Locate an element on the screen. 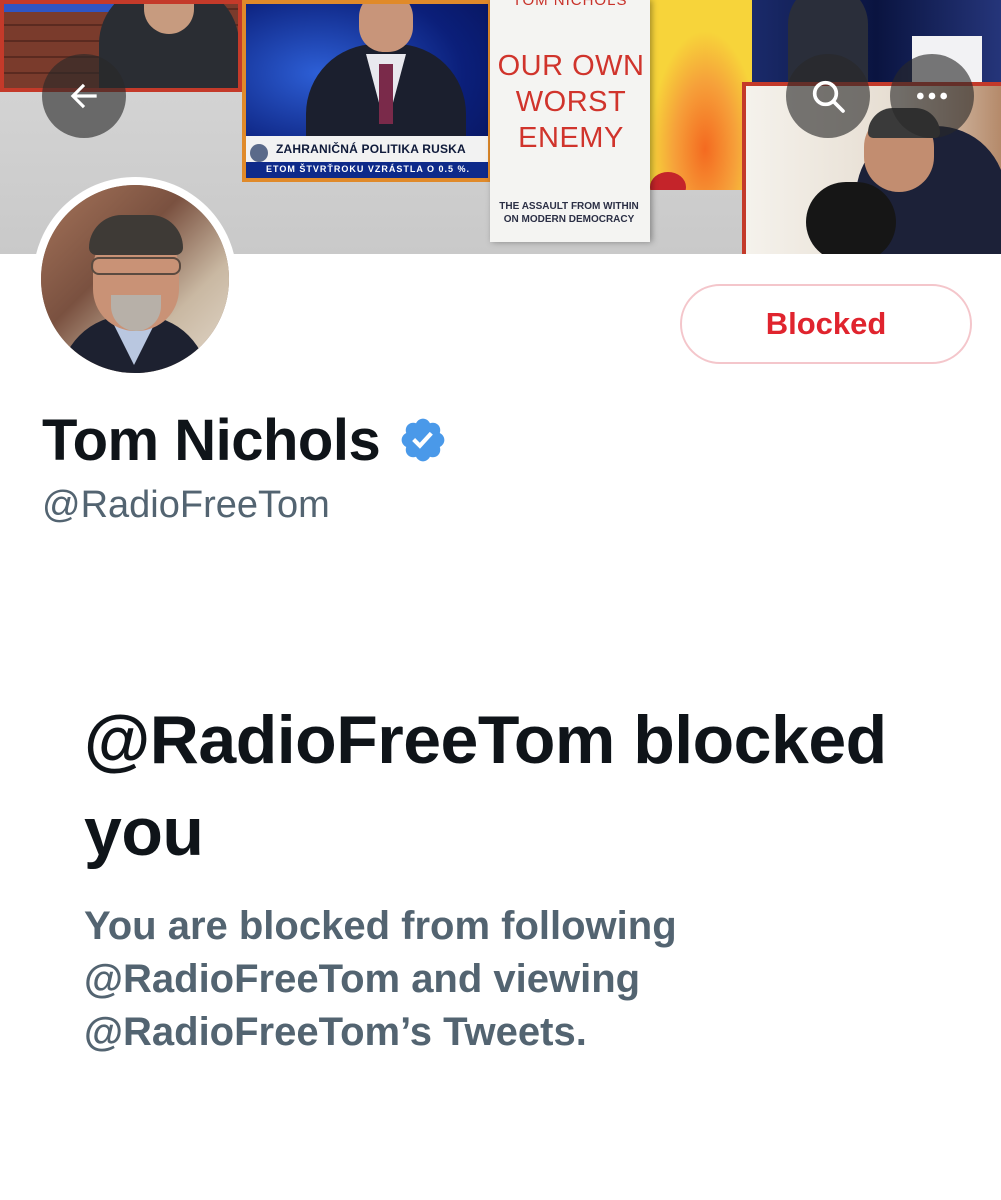 The image size is (1001, 1200). news-ticker-headline: ZAHRANIČNÁ POLITIKA RUSKA is located at coordinates (371, 149).